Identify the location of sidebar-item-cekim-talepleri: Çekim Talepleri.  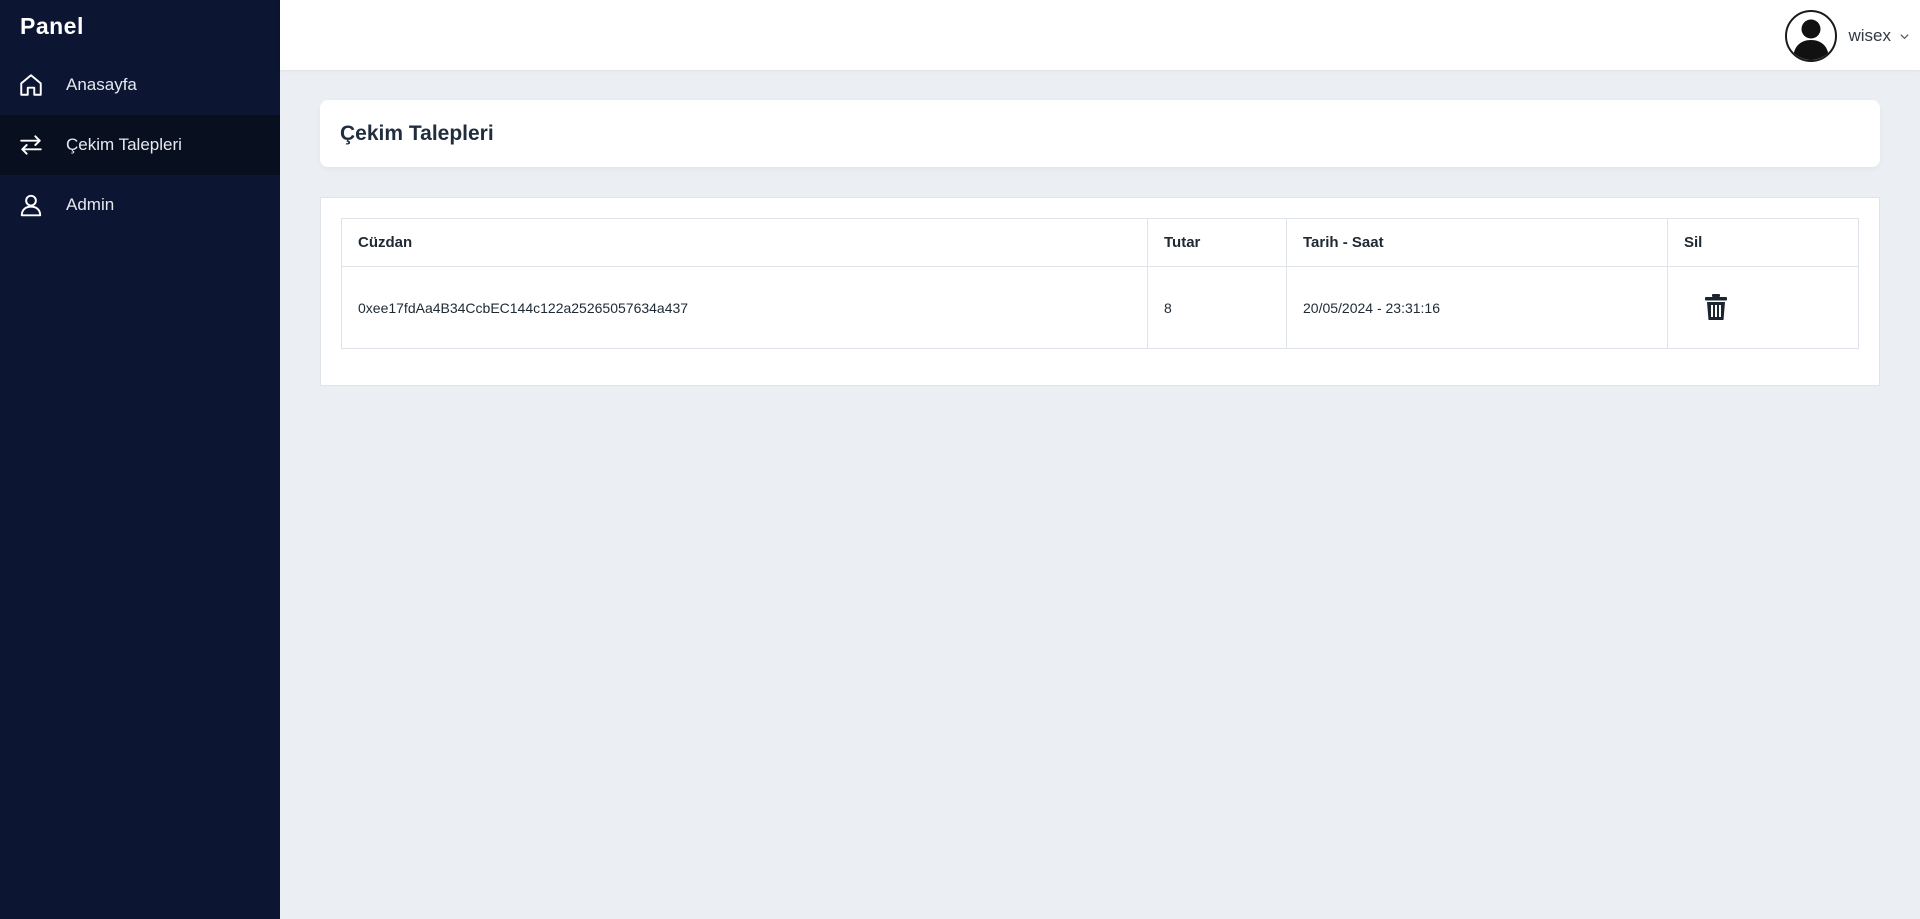
(140, 145).